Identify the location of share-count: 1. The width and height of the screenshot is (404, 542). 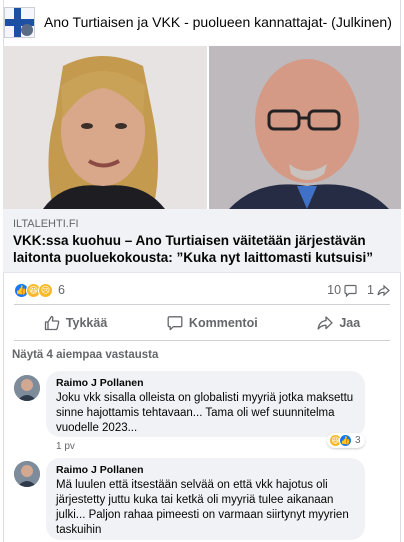
(378, 290).